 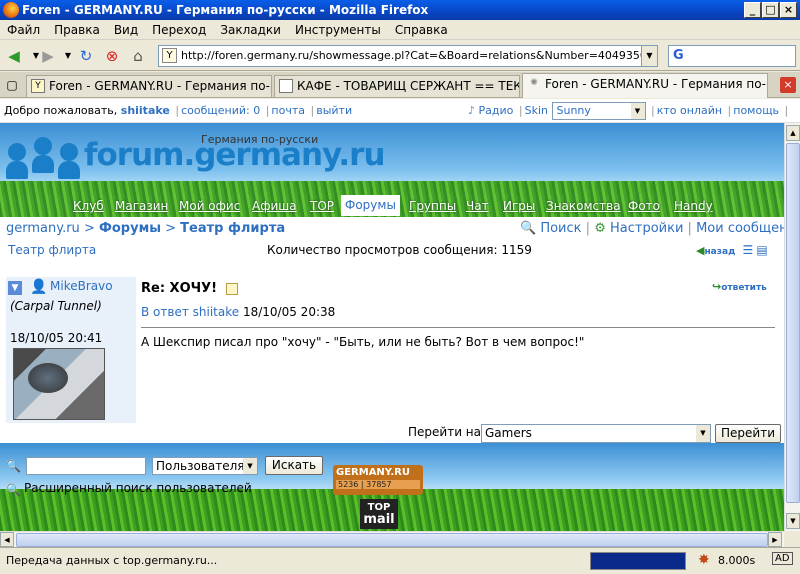 What do you see at coordinates (496, 110) in the screenshot?
I see `radio-link: Радио` at bounding box center [496, 110].